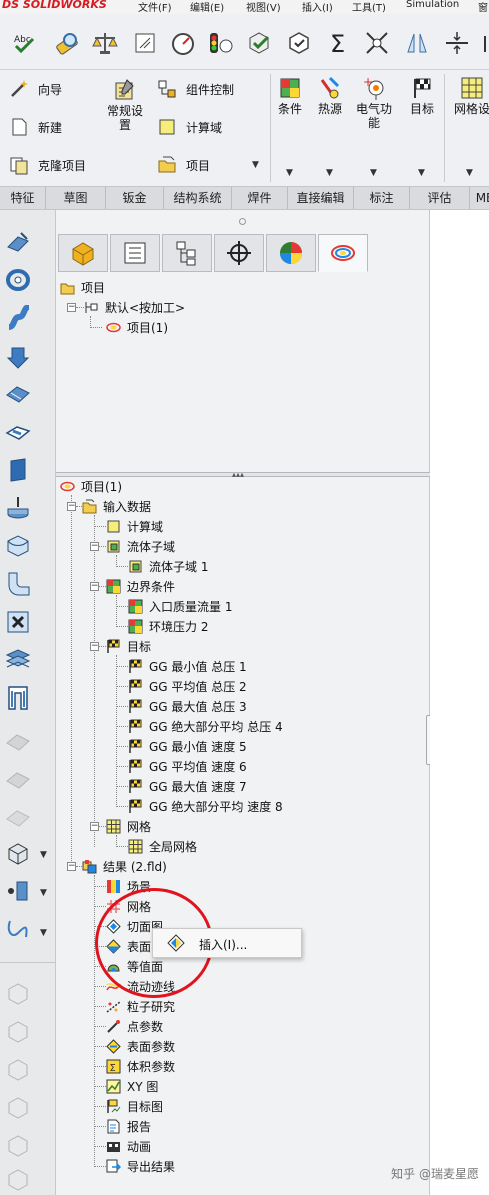 This screenshot has height=1195, width=489. Describe the element at coordinates (369, 7) in the screenshot. I see `menu-tools: 工具(T)` at that location.